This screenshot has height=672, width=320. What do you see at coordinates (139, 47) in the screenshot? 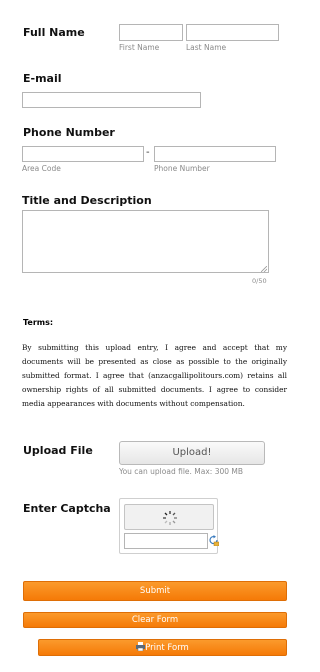
I see `first-name-sublabel: First Name` at bounding box center [139, 47].